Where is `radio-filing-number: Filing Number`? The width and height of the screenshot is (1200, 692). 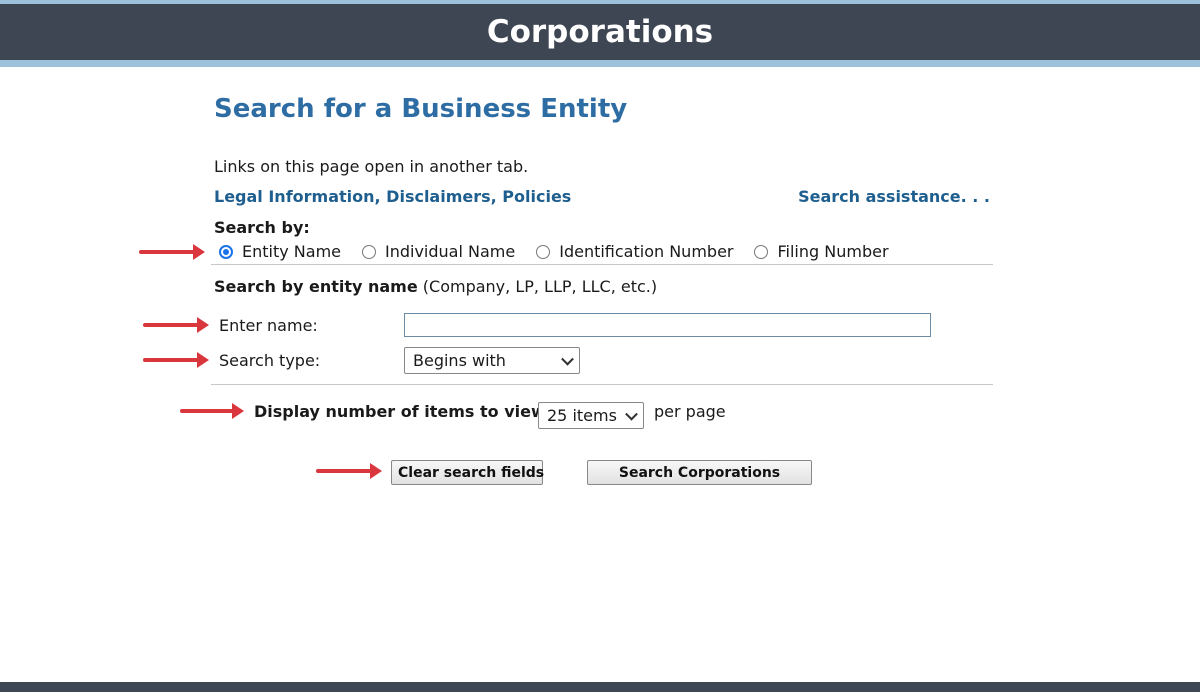 radio-filing-number: Filing Number is located at coordinates (821, 251).